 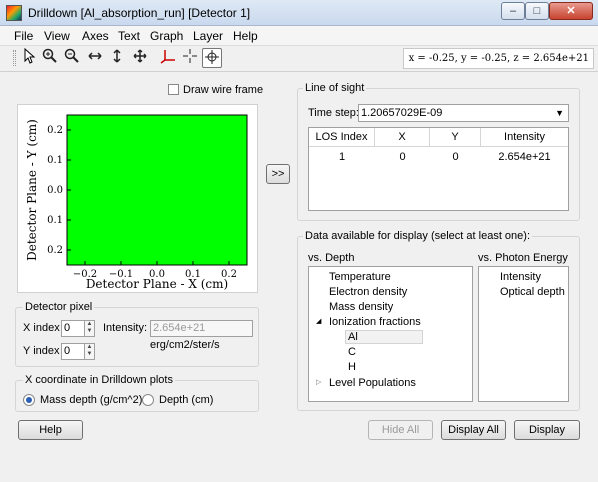 What do you see at coordinates (455, 137) in the screenshot?
I see `los-col-y: Y` at bounding box center [455, 137].